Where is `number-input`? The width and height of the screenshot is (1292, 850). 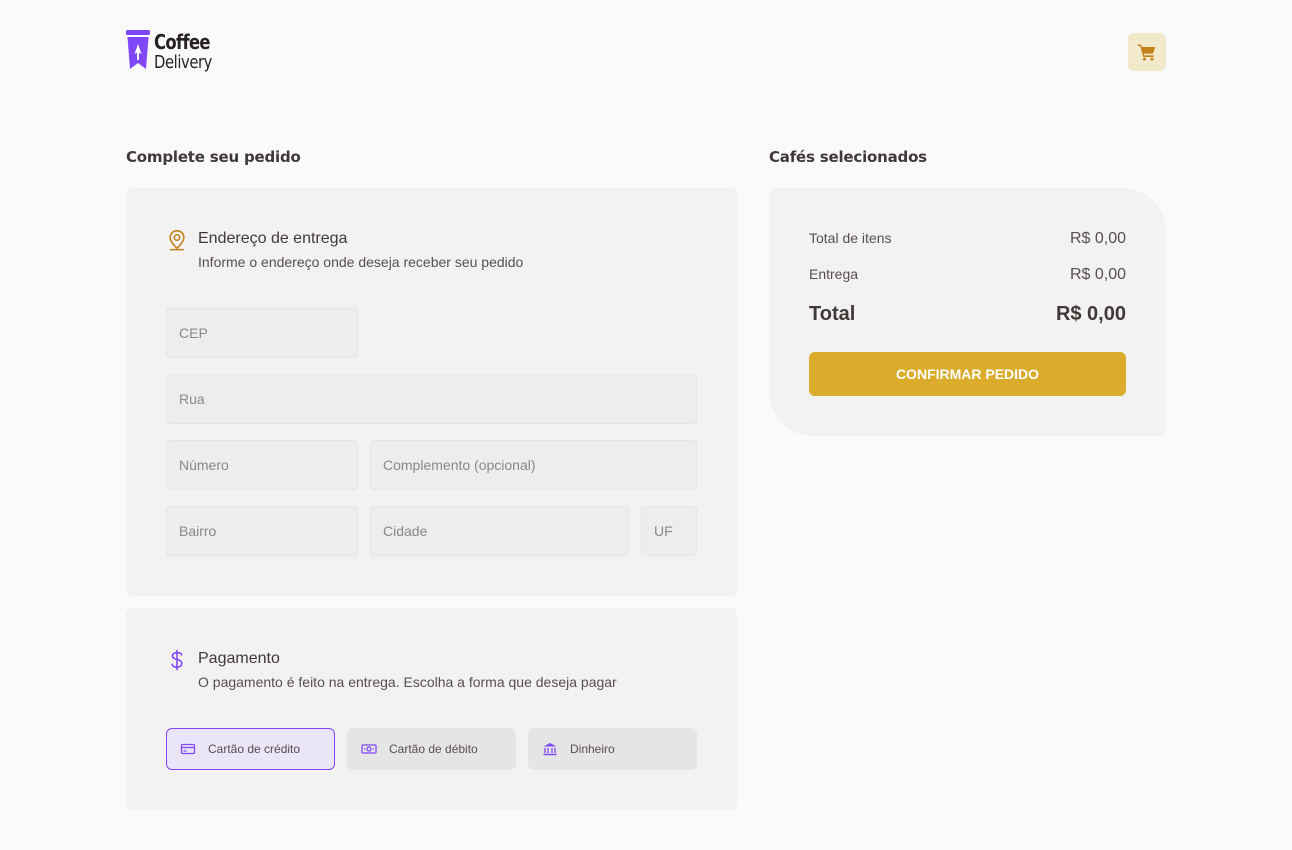
number-input is located at coordinates (262, 465).